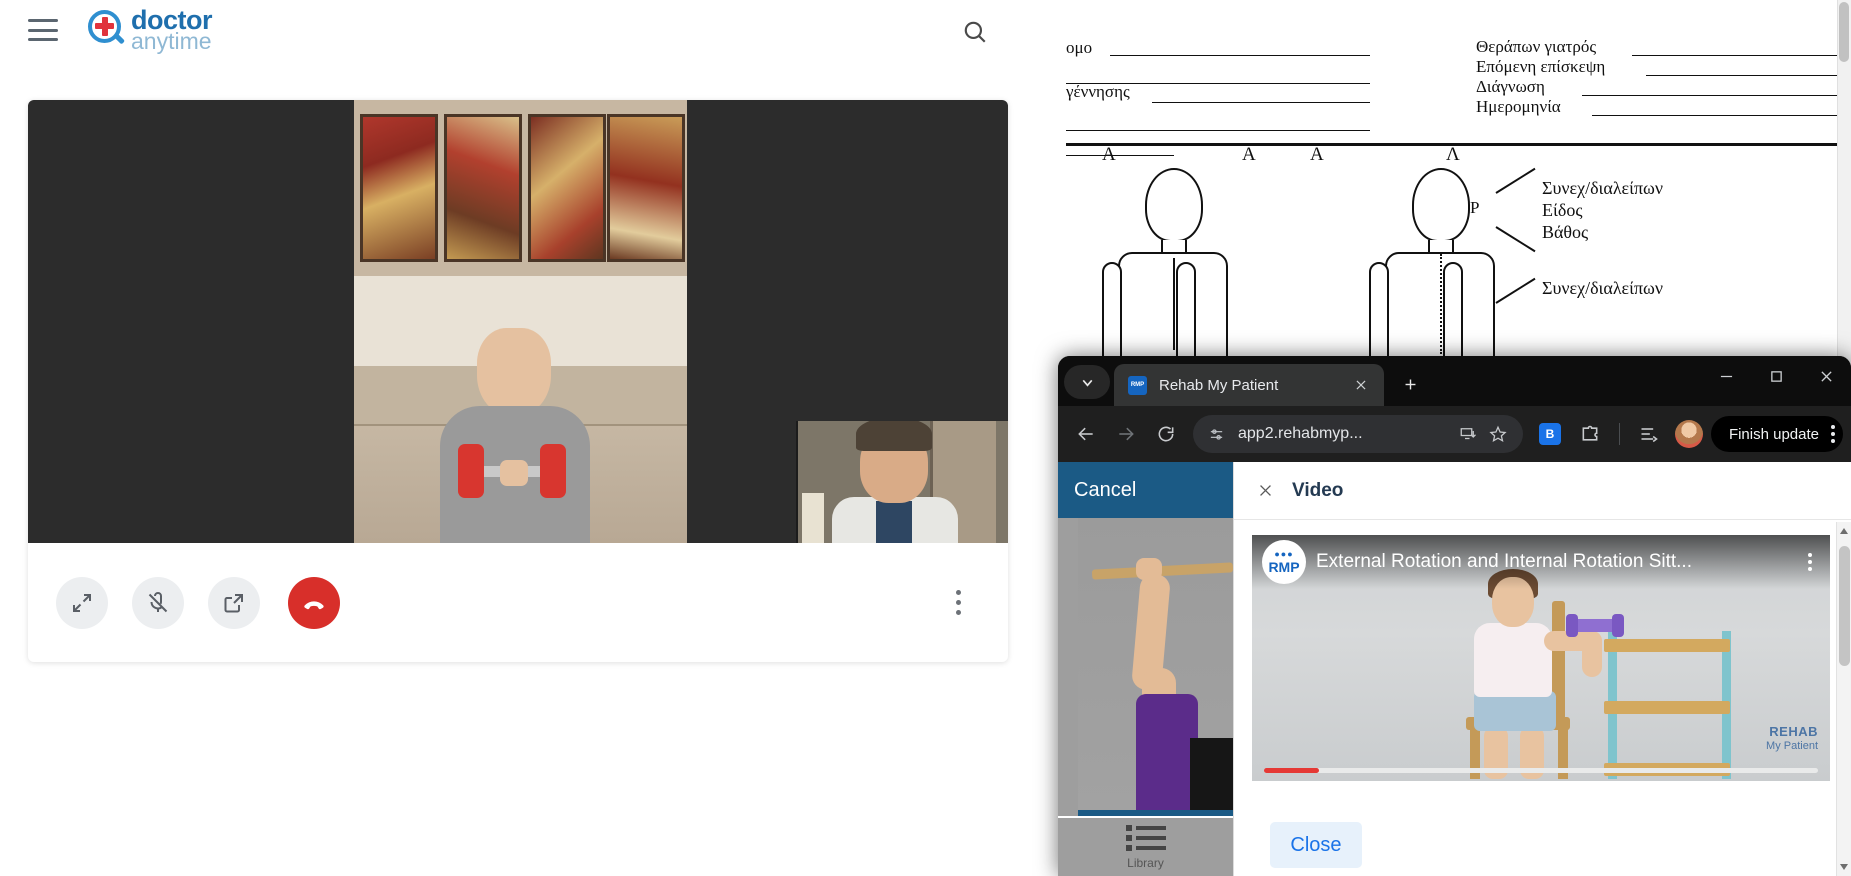  I want to click on watermark-top: REHAB, so click(1793, 732).